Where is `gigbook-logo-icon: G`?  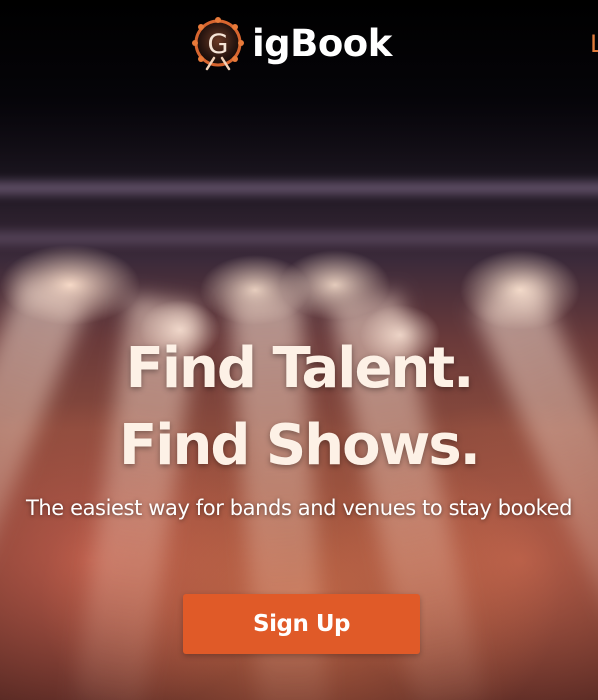 gigbook-logo-icon: G is located at coordinates (218, 44).